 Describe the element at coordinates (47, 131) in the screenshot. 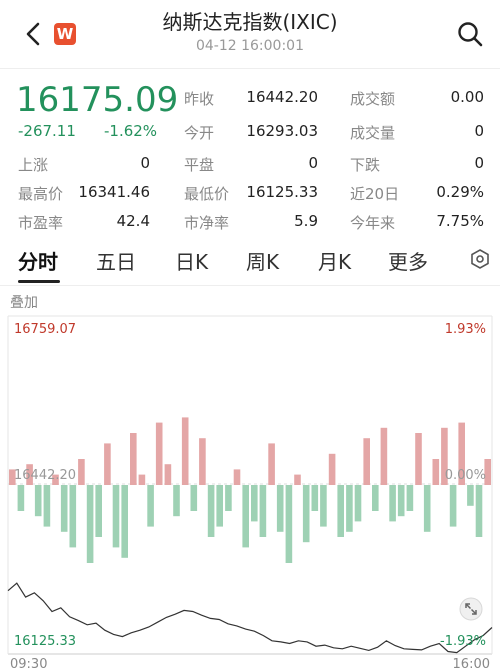

I see `price-change: -267.11` at that location.